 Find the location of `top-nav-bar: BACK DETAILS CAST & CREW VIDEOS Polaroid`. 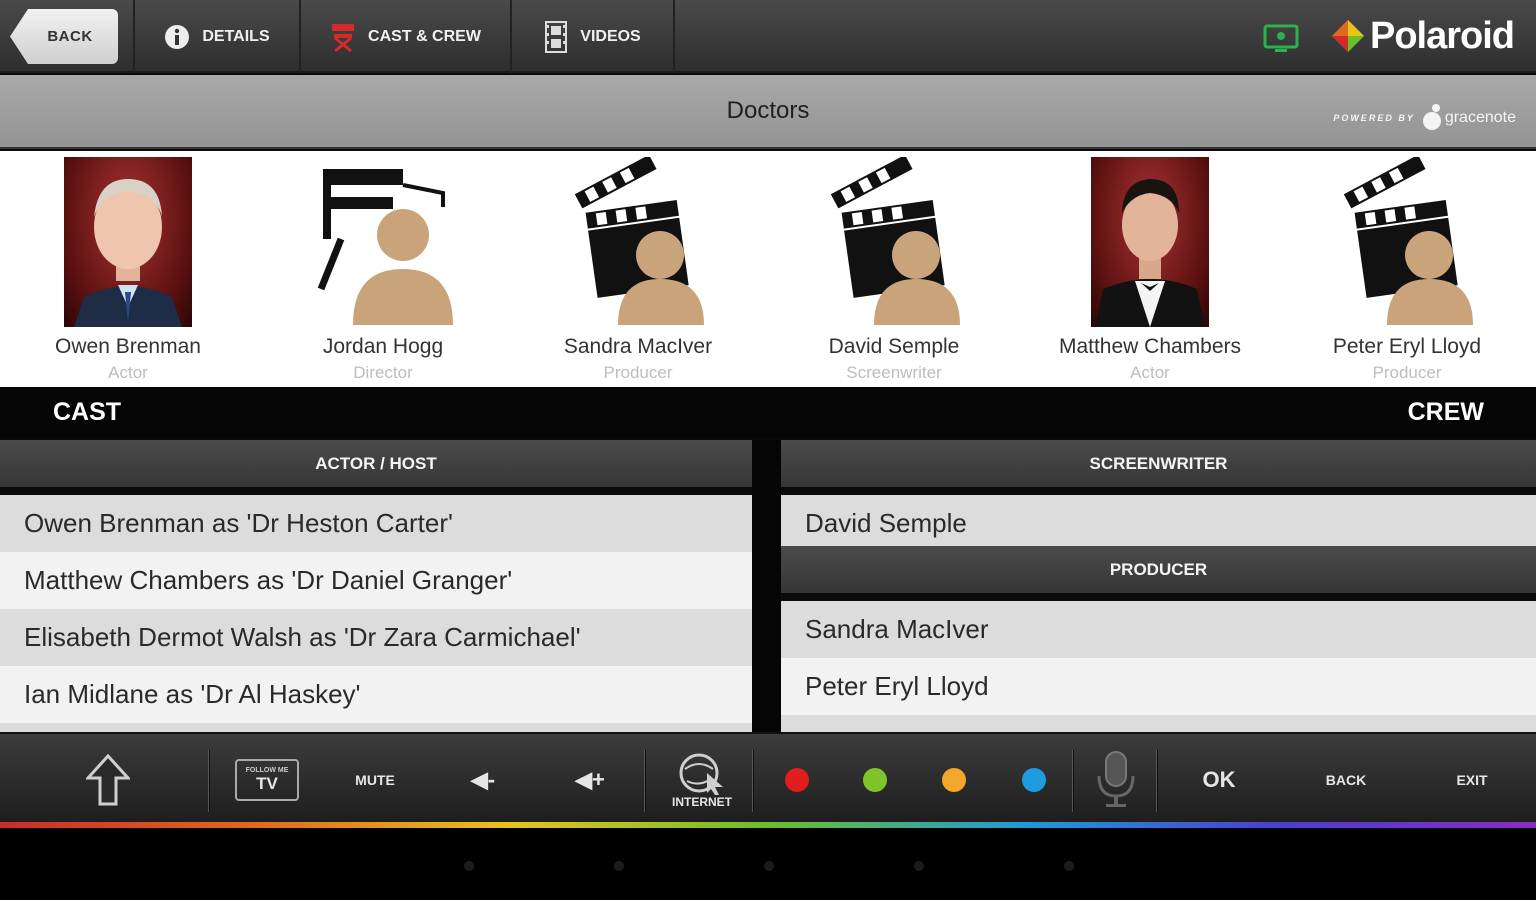

top-nav-bar: BACK DETAILS CAST & CREW VIDEOS Polaroid is located at coordinates (768, 36).